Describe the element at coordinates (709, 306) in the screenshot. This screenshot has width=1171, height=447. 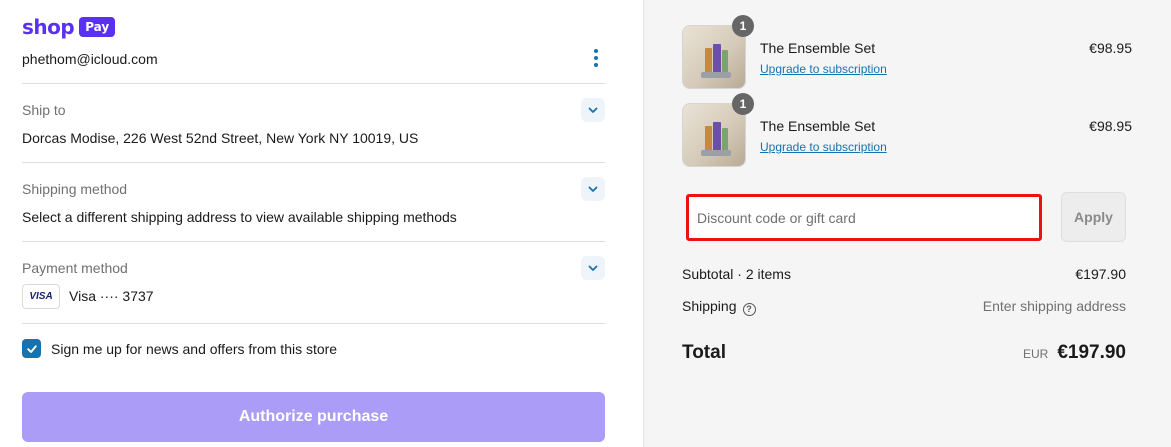
I see `shipping-label: Shipping` at that location.